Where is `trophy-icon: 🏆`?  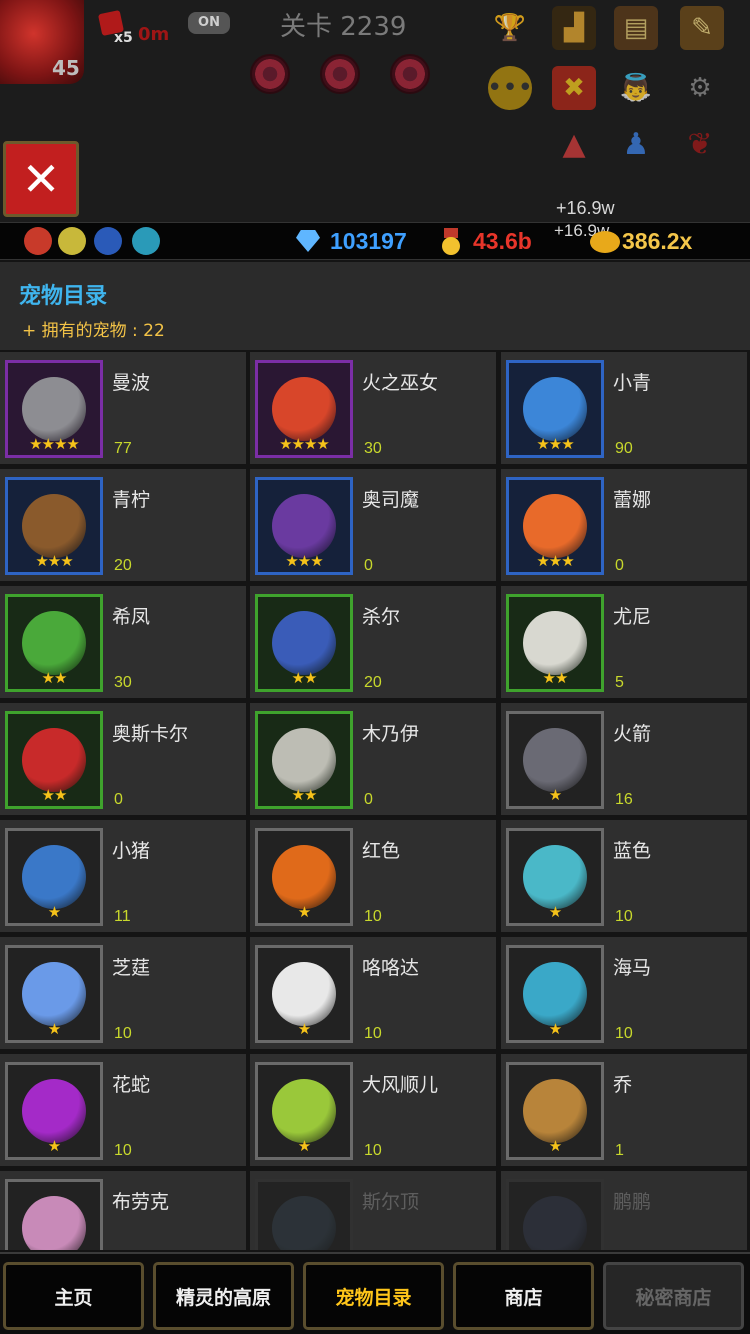
trophy-icon: 🏆 is located at coordinates (510, 28).